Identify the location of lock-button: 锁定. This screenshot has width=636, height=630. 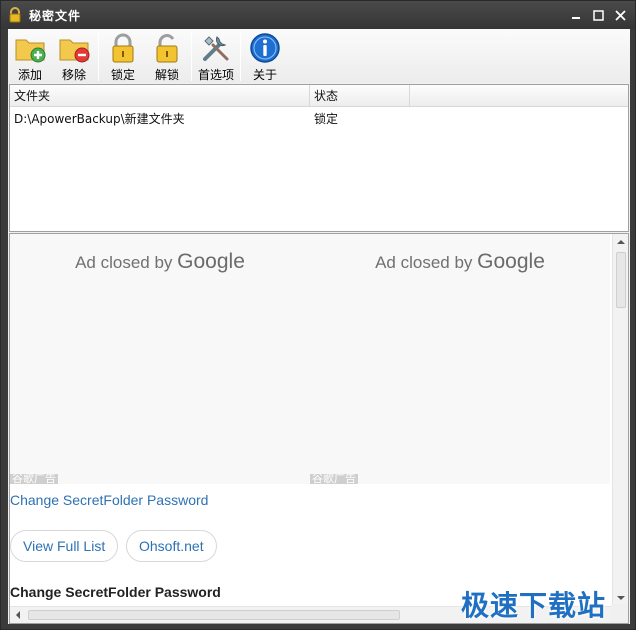
(123, 56).